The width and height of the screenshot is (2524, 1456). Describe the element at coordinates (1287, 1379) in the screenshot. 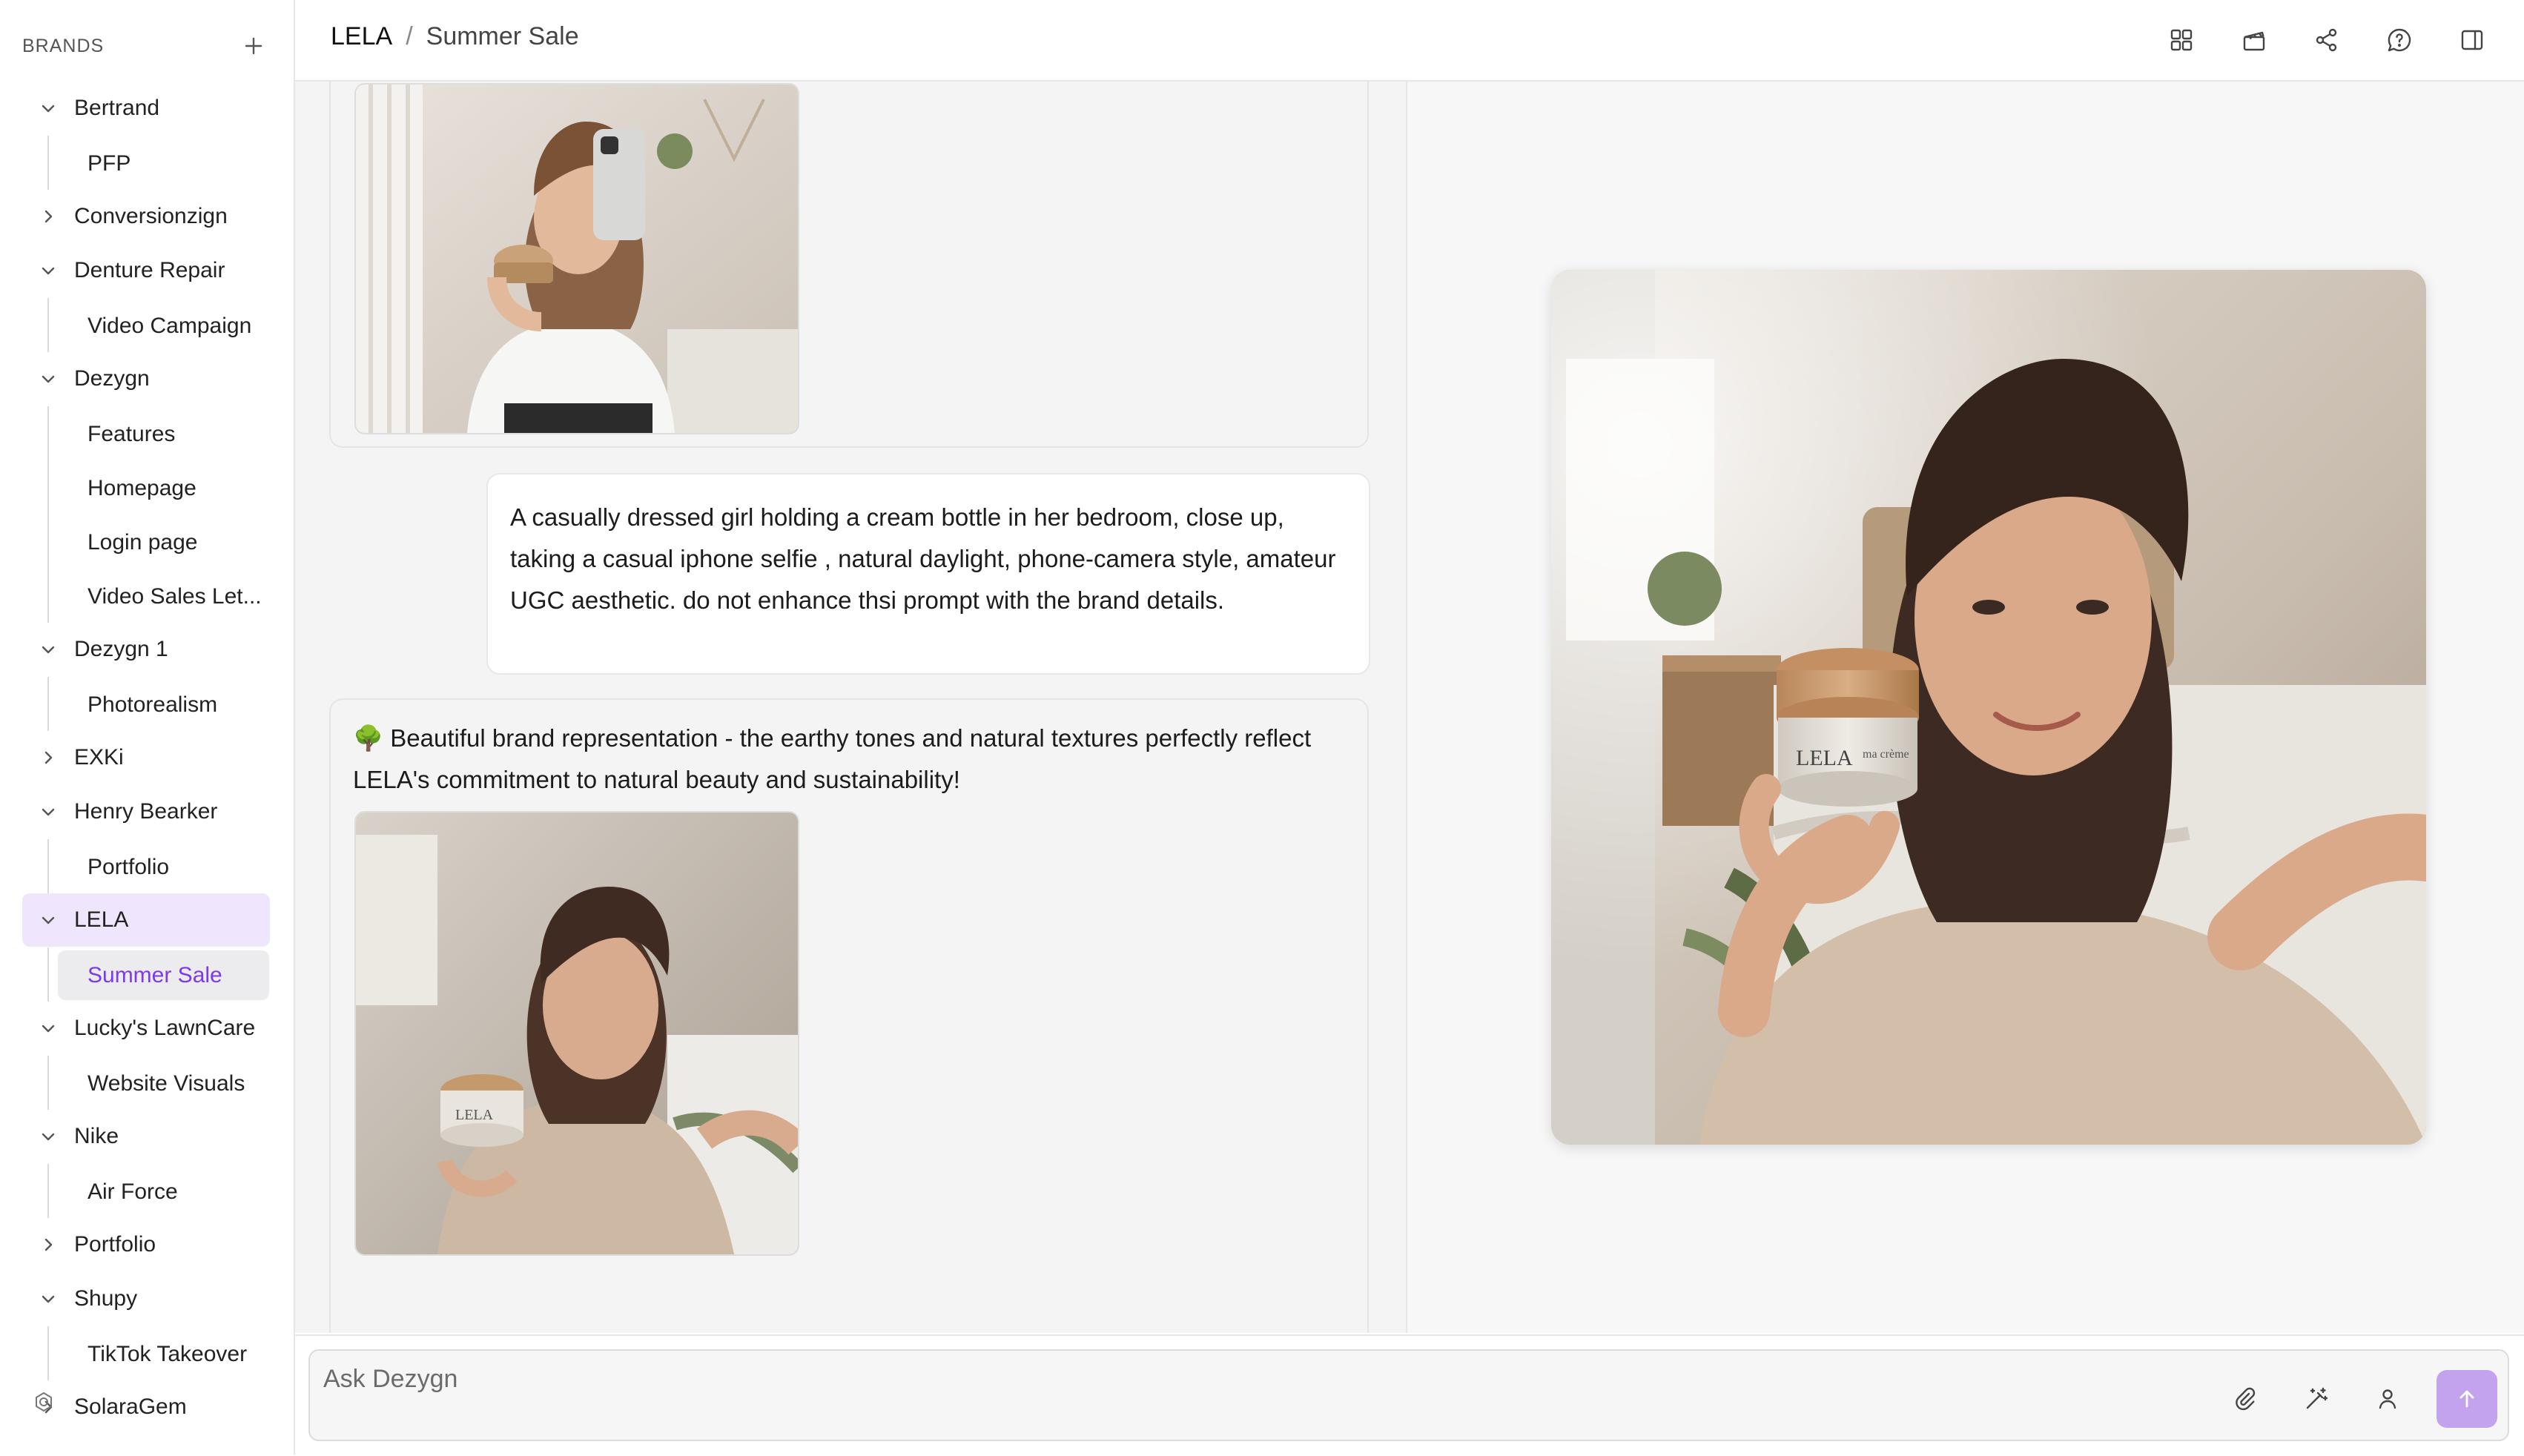

I see `prompt-input` at that location.